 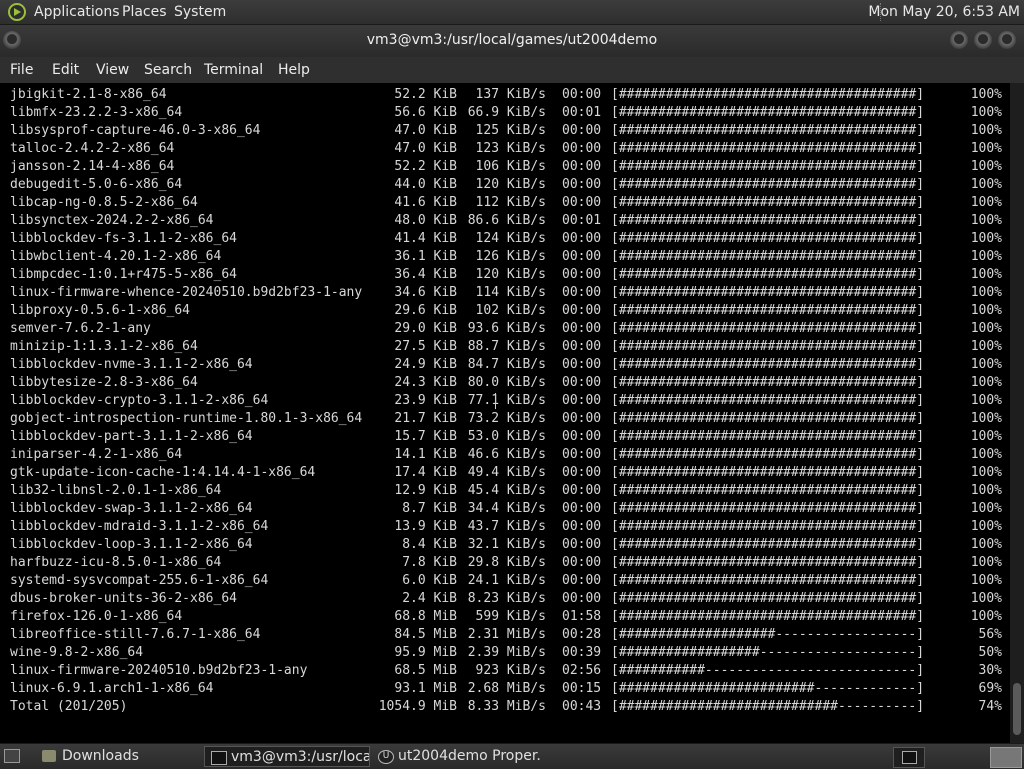 I want to click on download-rate: 24.1 KiB/s, so click(x=506, y=580).